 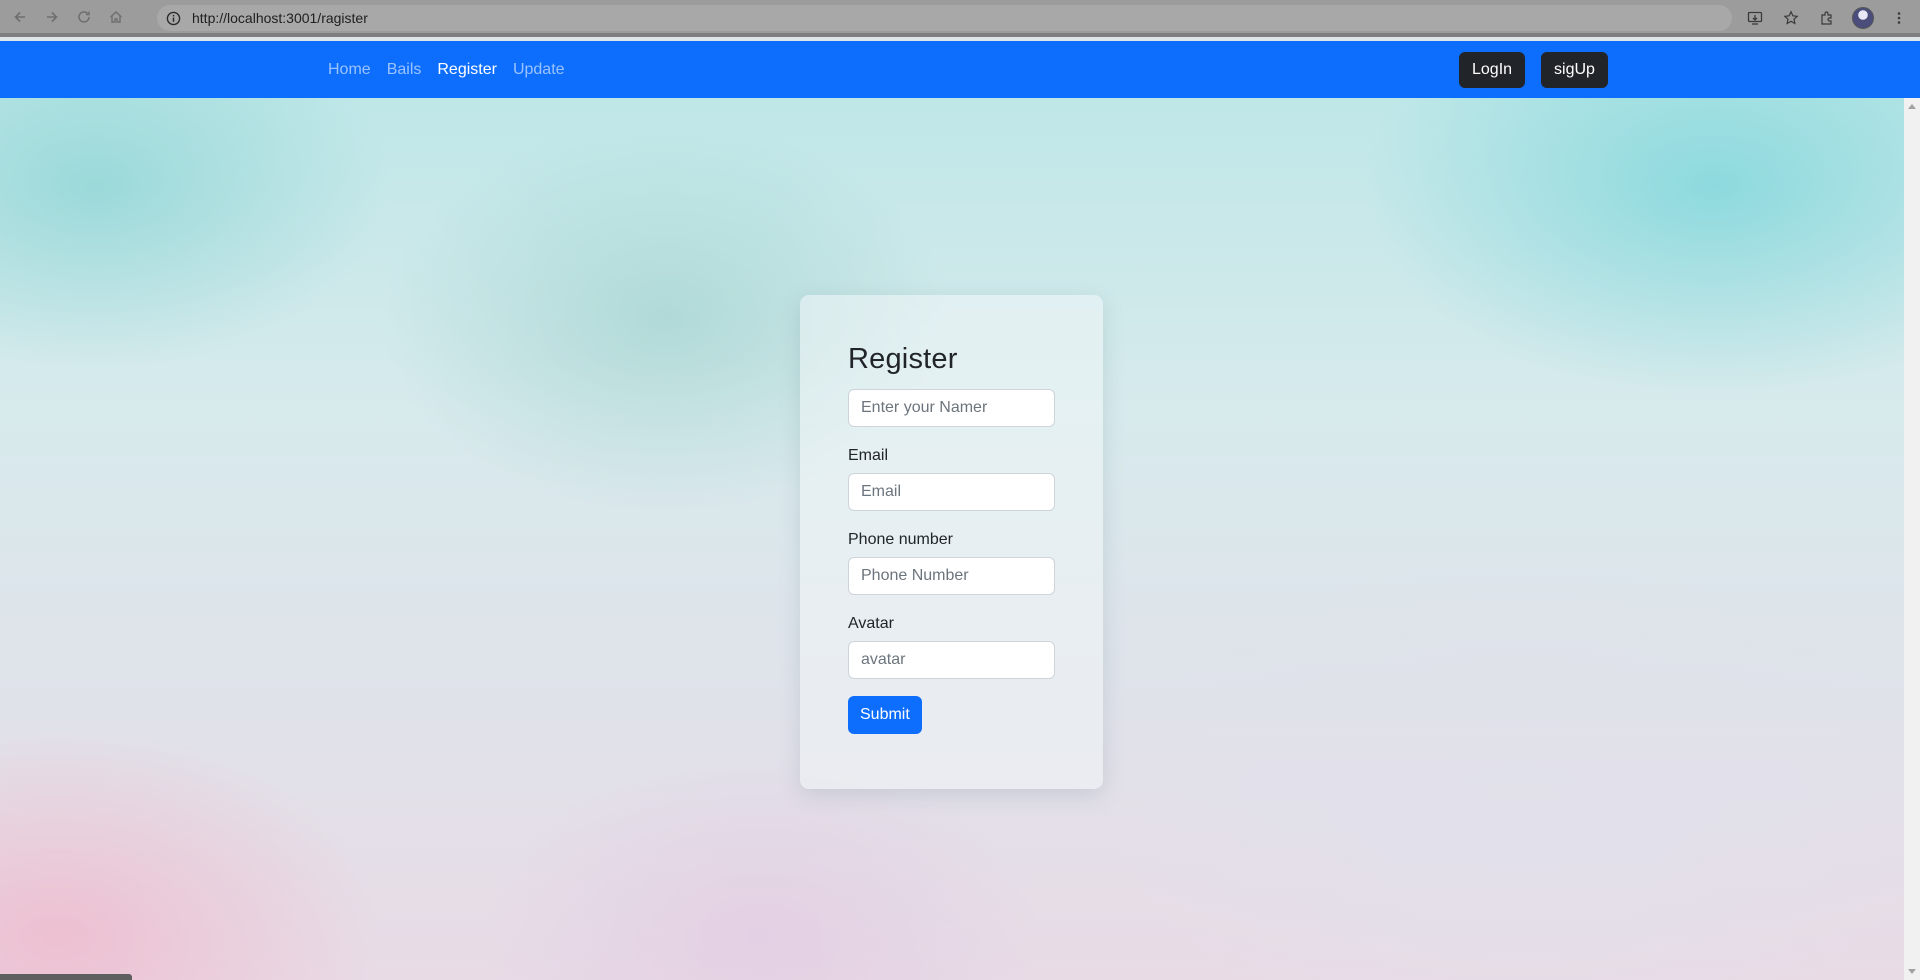 I want to click on url-text: http://localhost:3001/ragister, so click(x=280, y=18).